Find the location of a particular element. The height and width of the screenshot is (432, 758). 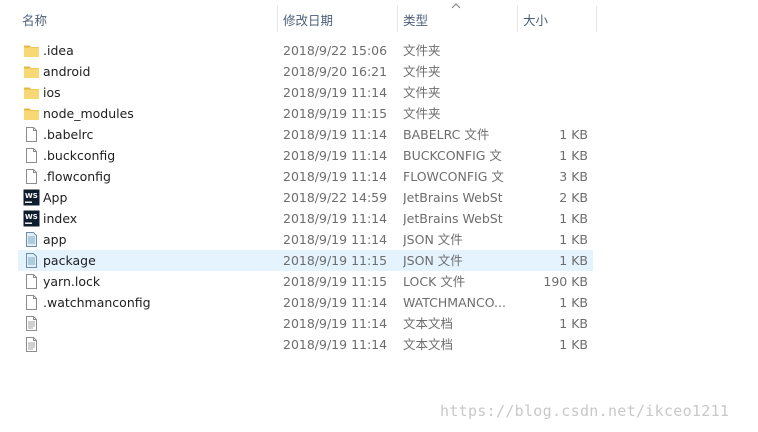

file-row: .babelrc 2018/9/19 11:14 BABELRC 文件 1 KB is located at coordinates (305, 134).